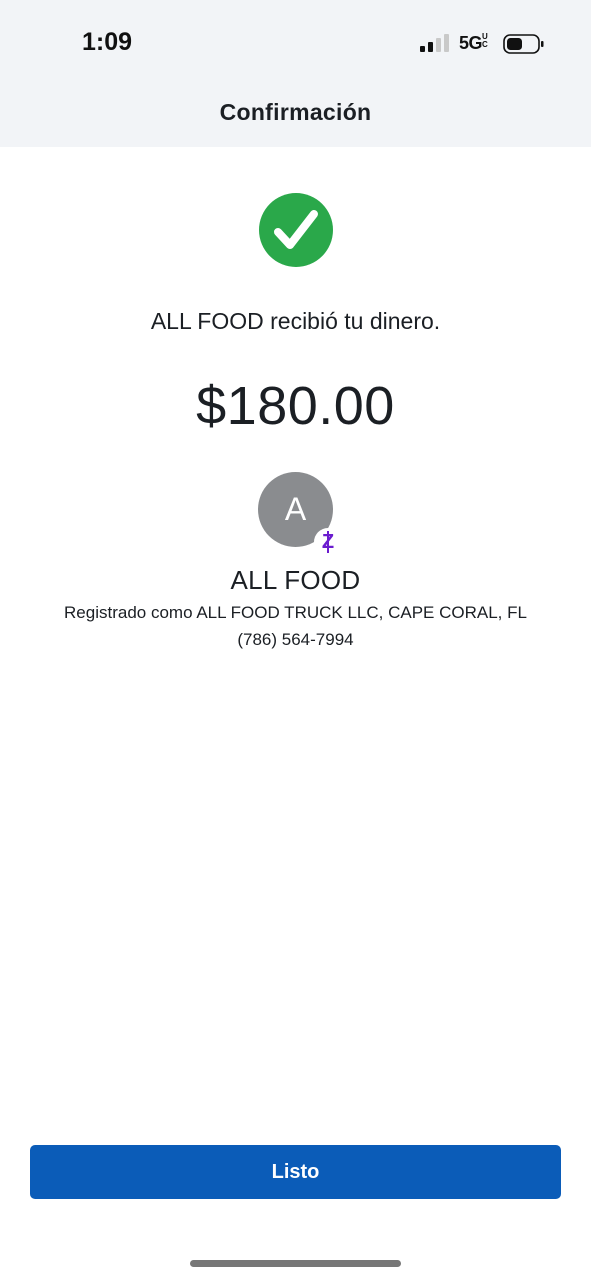  Describe the element at coordinates (295, 112) in the screenshot. I see `page-title: Confirmación` at that location.